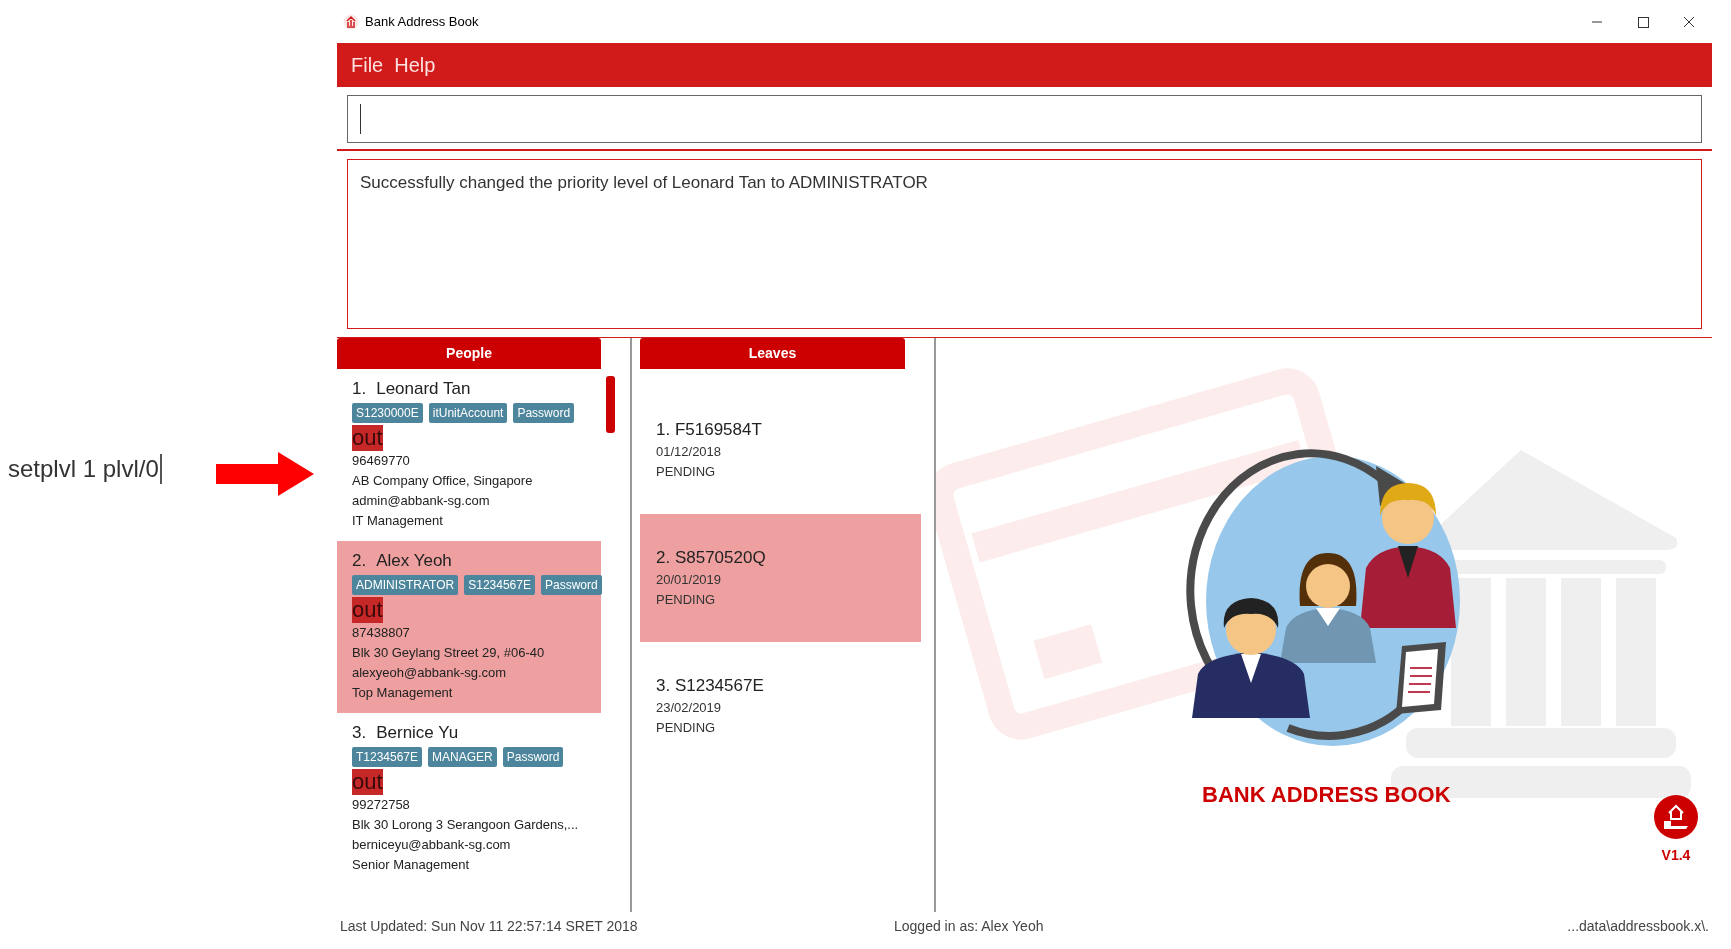 Image resolution: width=1731 pixels, height=949 pixels. What do you see at coordinates (360, 119) in the screenshot?
I see `text-cursor` at bounding box center [360, 119].